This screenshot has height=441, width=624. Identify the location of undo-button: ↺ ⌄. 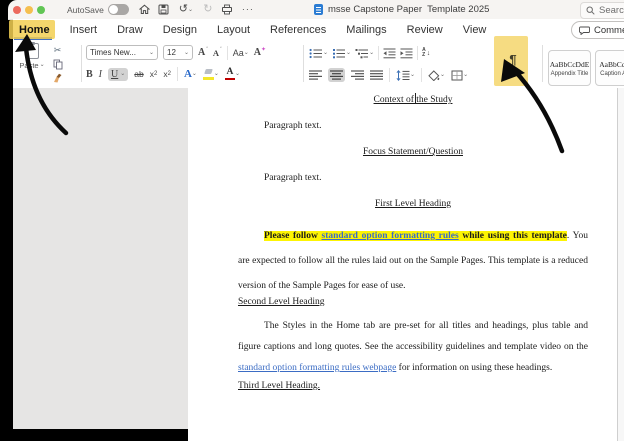
(186, 10).